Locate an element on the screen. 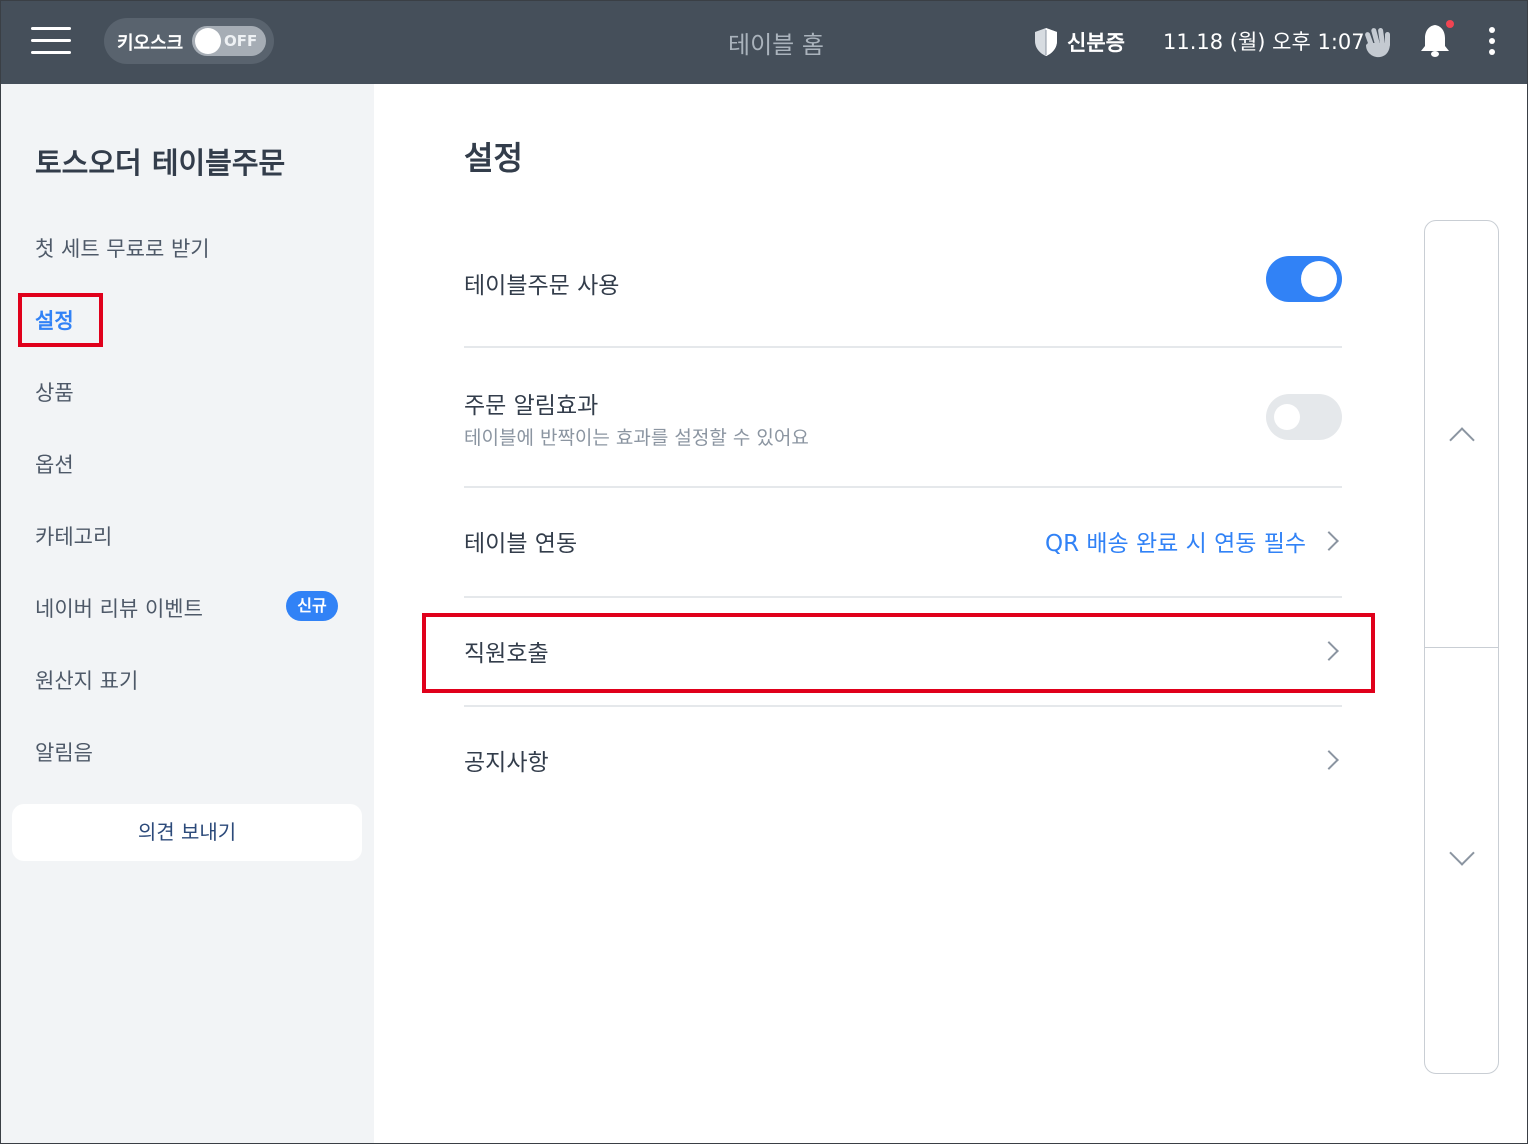 This screenshot has width=1528, height=1144. shield-icon is located at coordinates (1046, 42).